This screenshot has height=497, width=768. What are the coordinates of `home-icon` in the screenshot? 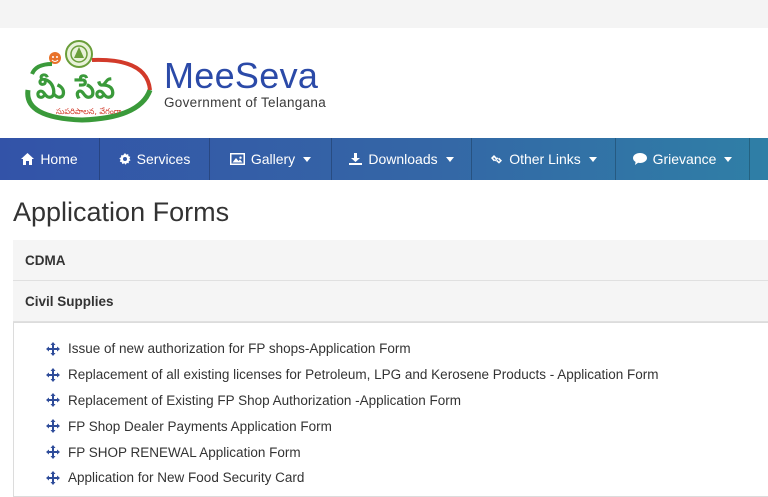 It's located at (28, 159).